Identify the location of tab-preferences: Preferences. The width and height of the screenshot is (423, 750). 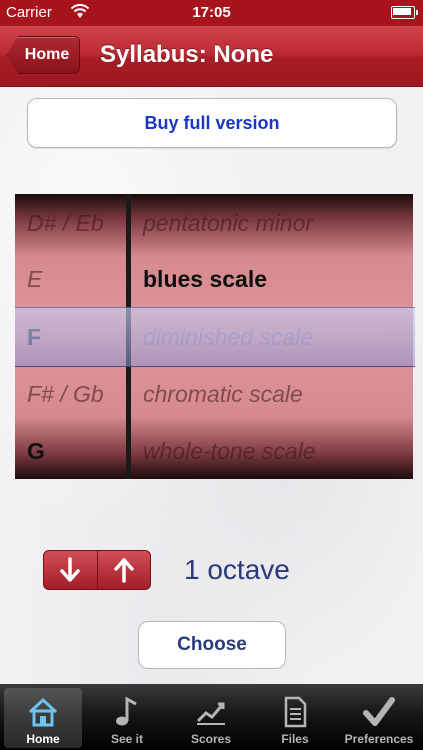
(379, 718).